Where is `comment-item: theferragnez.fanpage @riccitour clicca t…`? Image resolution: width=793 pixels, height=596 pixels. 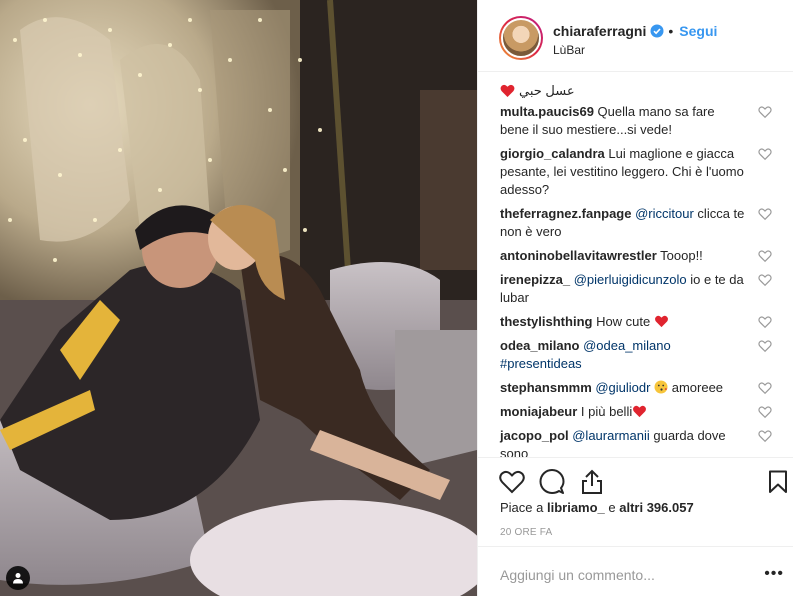 comment-item: theferragnez.fanpage @riccitour clicca t… is located at coordinates (636, 223).